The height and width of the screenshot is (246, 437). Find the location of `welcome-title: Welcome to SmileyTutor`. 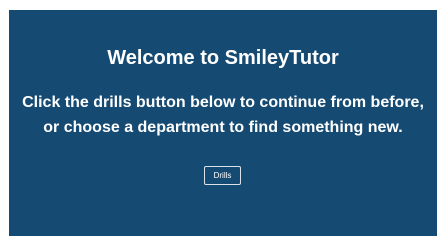

welcome-title: Welcome to SmileyTutor is located at coordinates (223, 58).